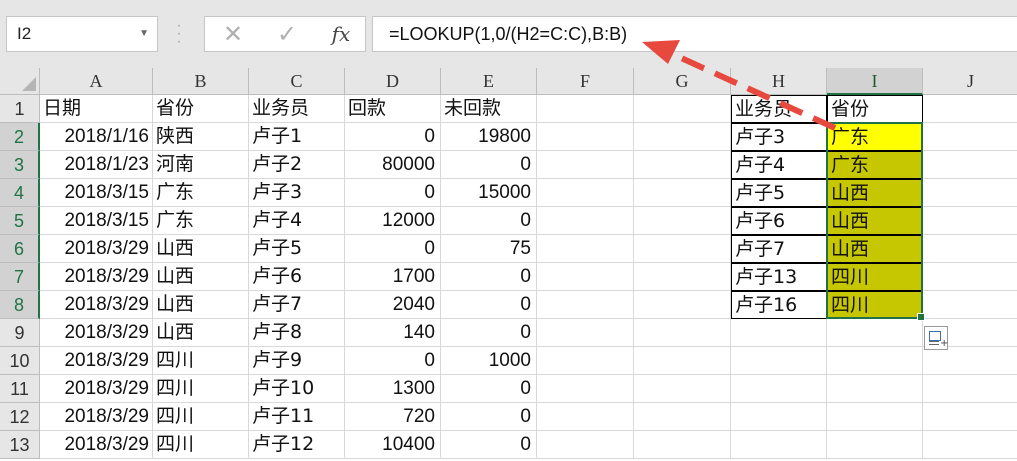 The height and width of the screenshot is (461, 1017). What do you see at coordinates (489, 193) in the screenshot?
I see `table-cell: 15000` at bounding box center [489, 193].